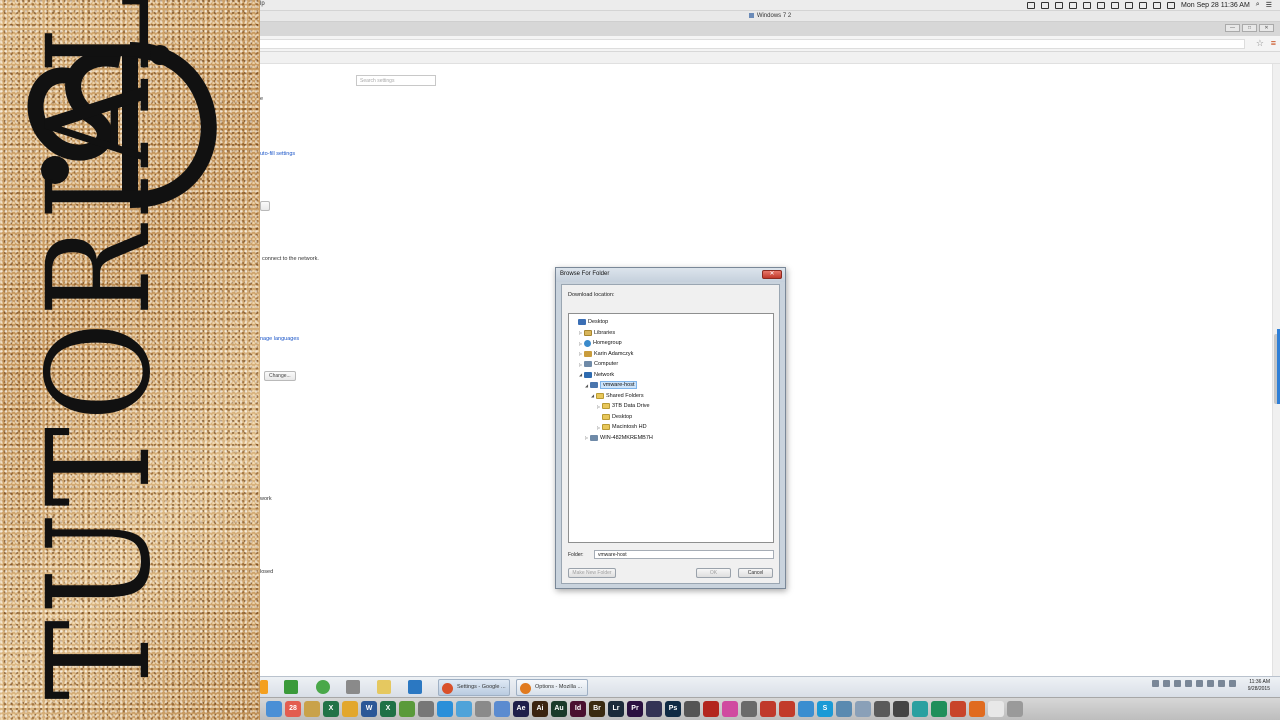 The height and width of the screenshot is (720, 1280). What do you see at coordinates (1232, 683) in the screenshot?
I see `tray-monitor-icon` at bounding box center [1232, 683].